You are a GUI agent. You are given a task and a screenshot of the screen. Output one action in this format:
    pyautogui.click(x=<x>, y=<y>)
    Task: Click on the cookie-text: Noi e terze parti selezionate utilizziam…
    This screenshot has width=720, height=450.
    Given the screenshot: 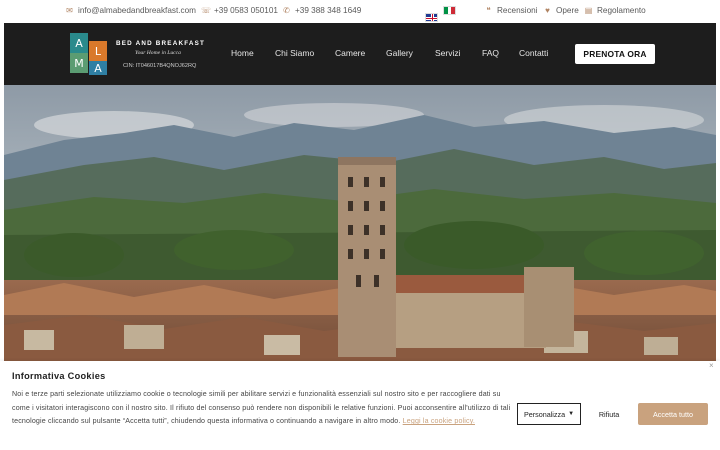 What is the action you would take?
    pyautogui.click(x=262, y=408)
    